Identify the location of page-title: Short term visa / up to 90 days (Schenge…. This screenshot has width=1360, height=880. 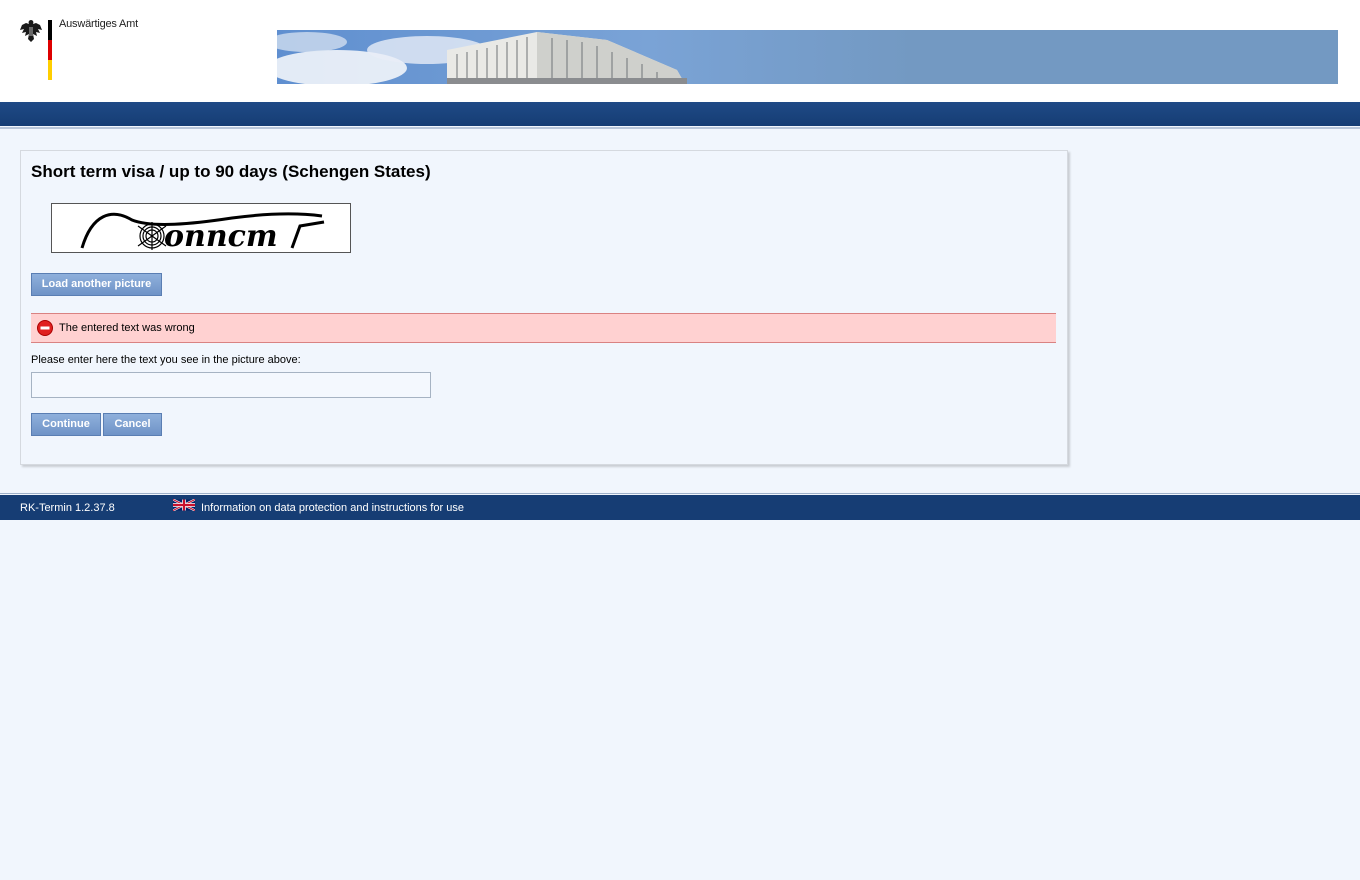
(231, 171).